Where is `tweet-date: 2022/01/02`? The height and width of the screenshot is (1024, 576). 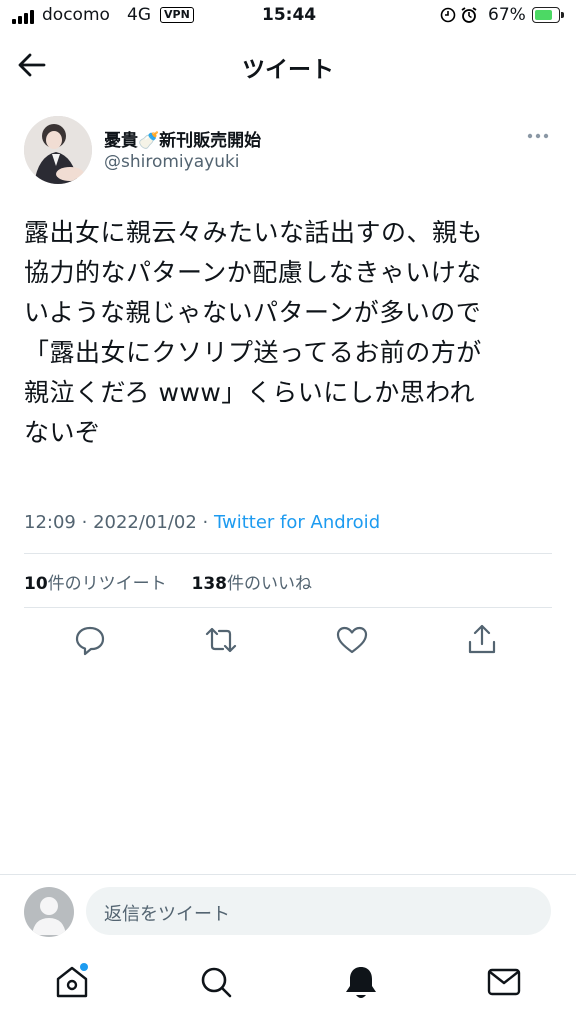 tweet-date: 2022/01/02 is located at coordinates (145, 522).